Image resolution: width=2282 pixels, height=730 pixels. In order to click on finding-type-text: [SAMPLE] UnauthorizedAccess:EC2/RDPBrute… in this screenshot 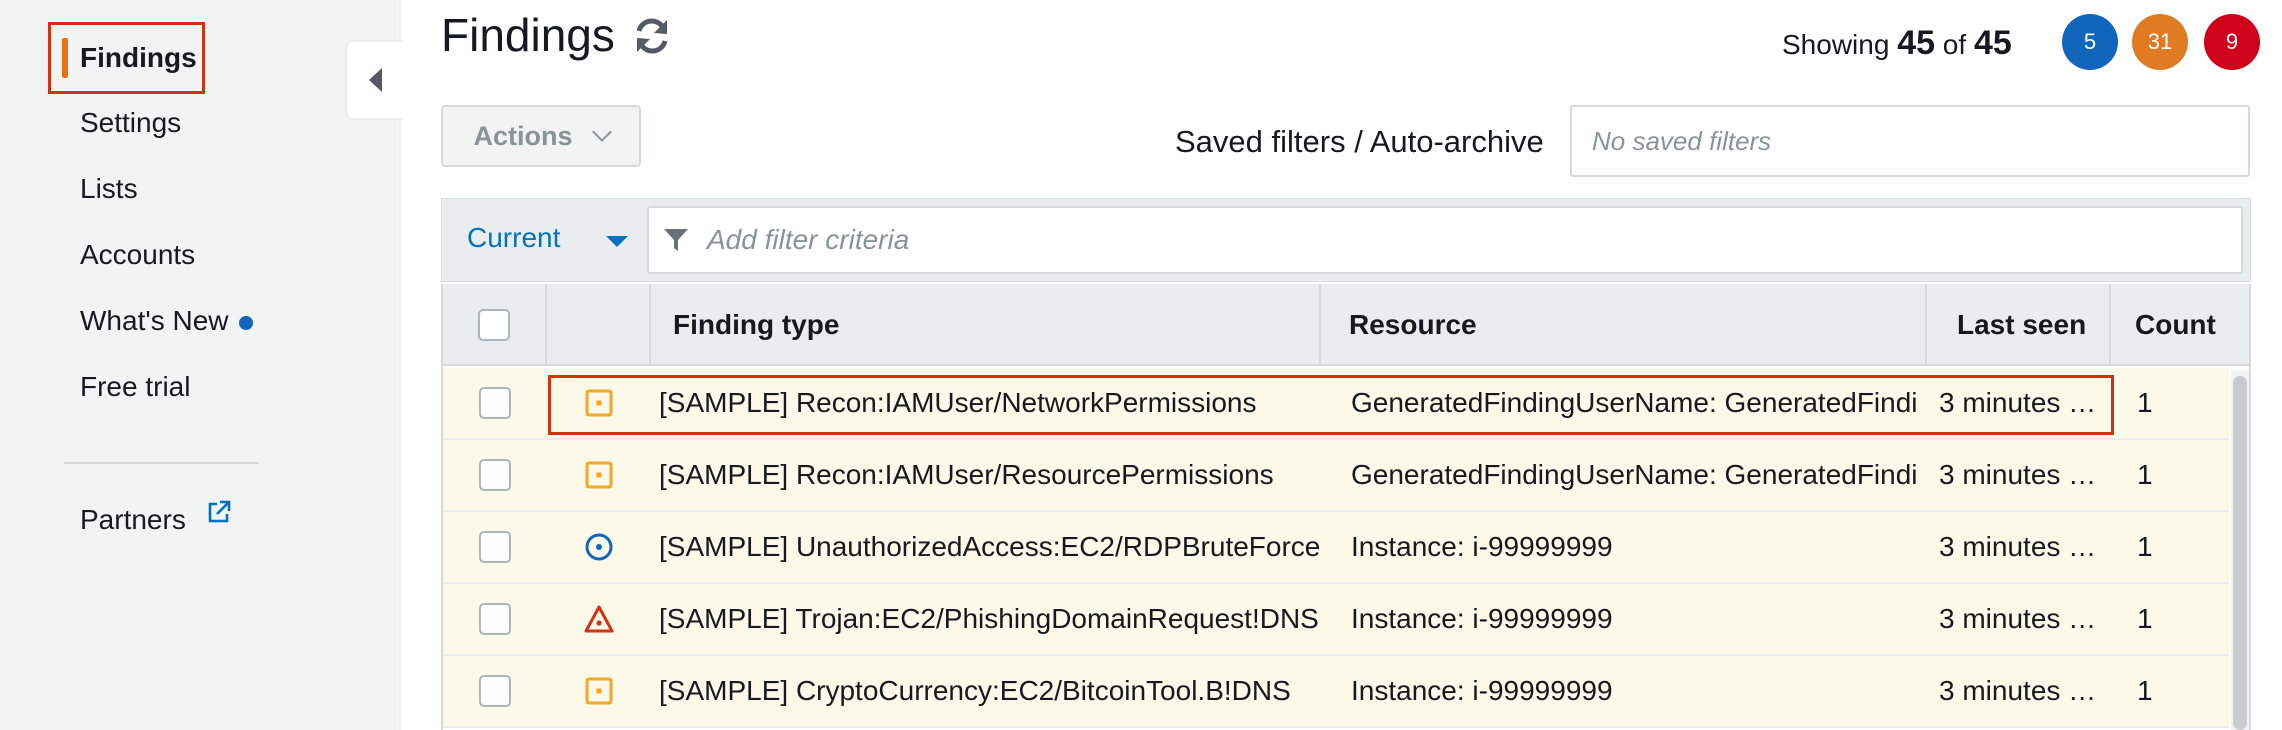, I will do `click(990, 546)`.